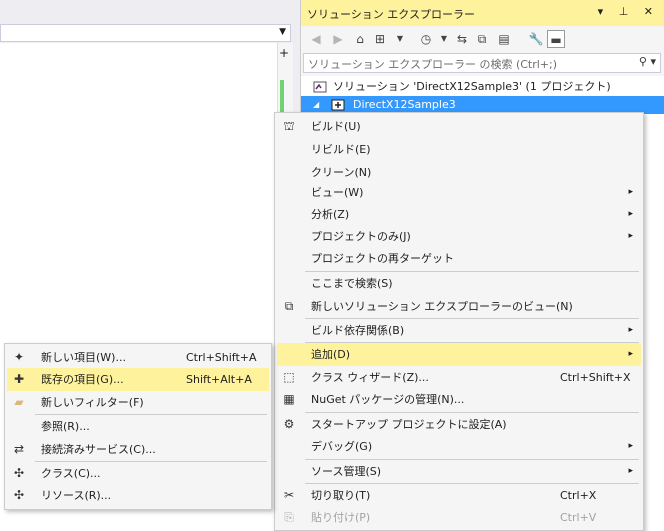 The height and width of the screenshot is (531, 664). I want to click on new-item-icon: ✦, so click(19, 357).